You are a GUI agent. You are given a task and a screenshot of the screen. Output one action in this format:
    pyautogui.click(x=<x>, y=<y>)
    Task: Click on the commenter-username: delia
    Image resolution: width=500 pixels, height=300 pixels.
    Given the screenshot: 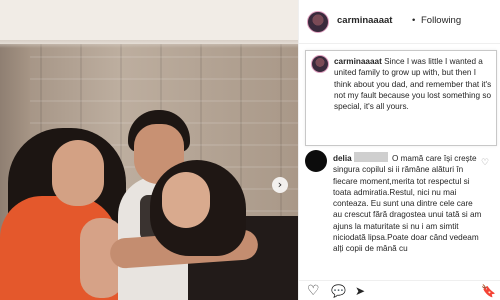 What is the action you would take?
    pyautogui.click(x=342, y=158)
    